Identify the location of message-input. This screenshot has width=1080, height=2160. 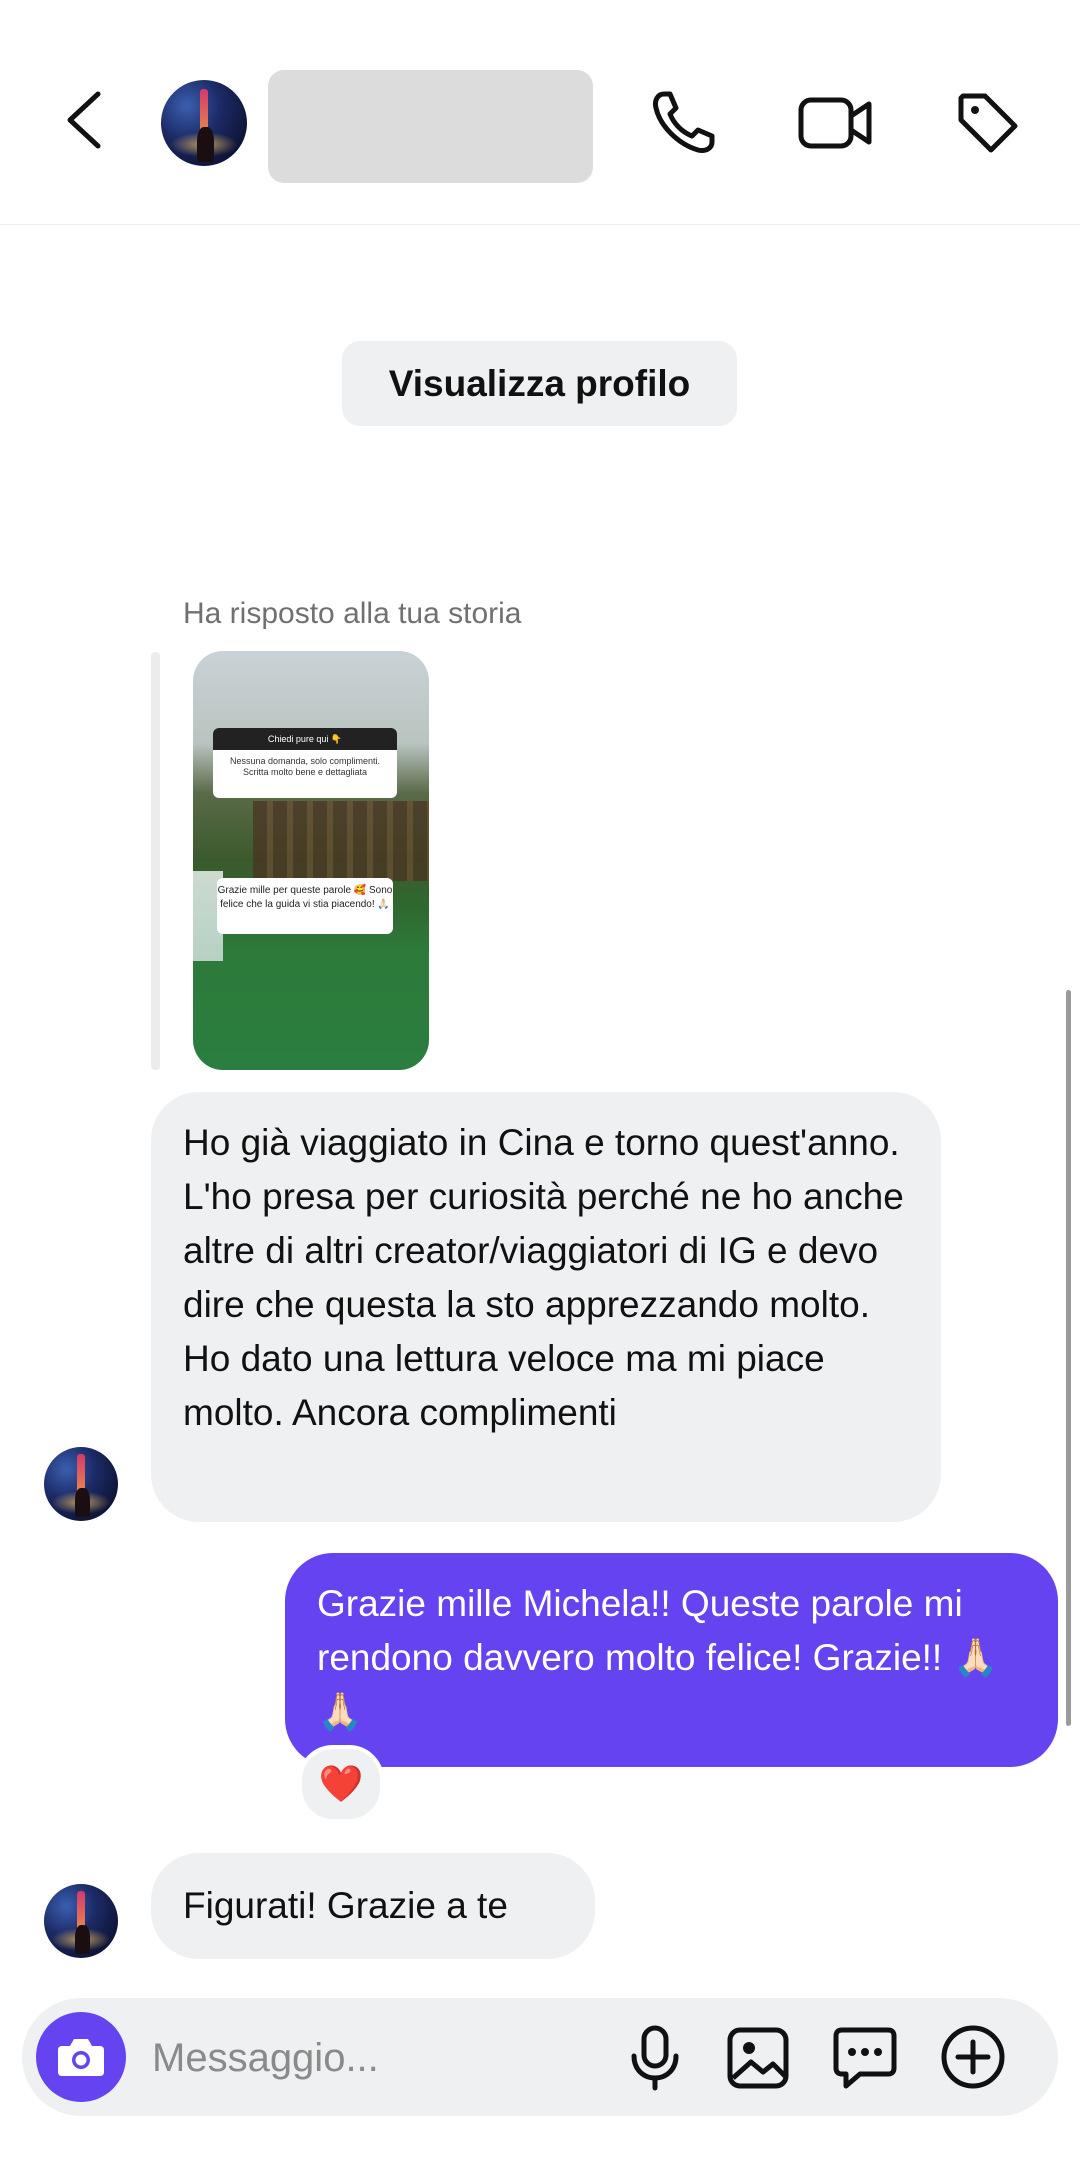
(372, 2058).